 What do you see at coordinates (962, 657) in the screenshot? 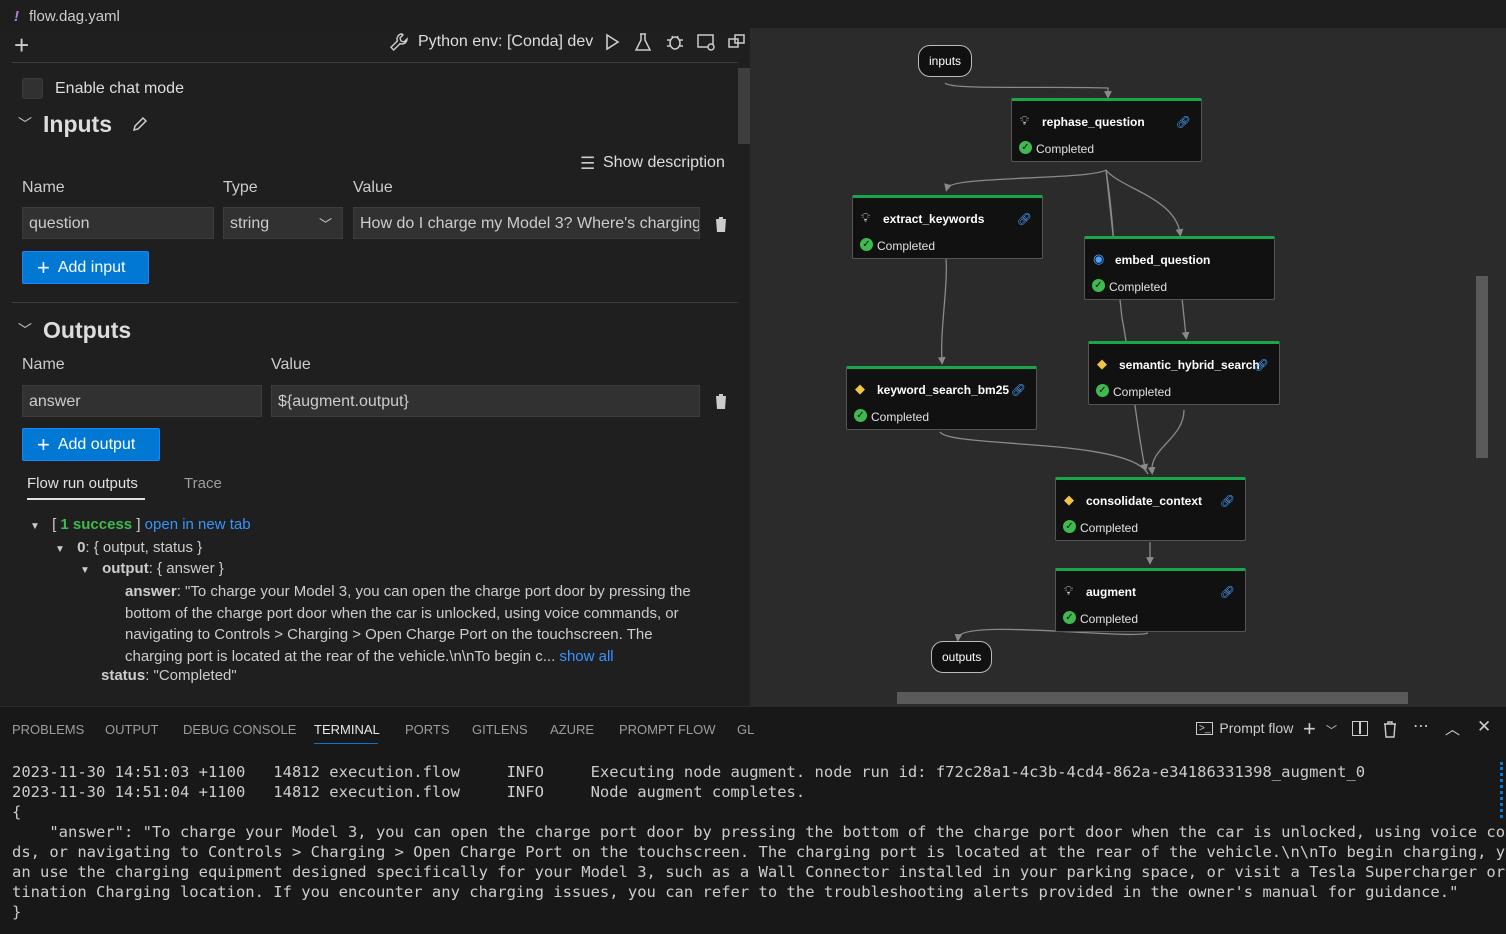
I see `graph-outputs-node: outputs` at bounding box center [962, 657].